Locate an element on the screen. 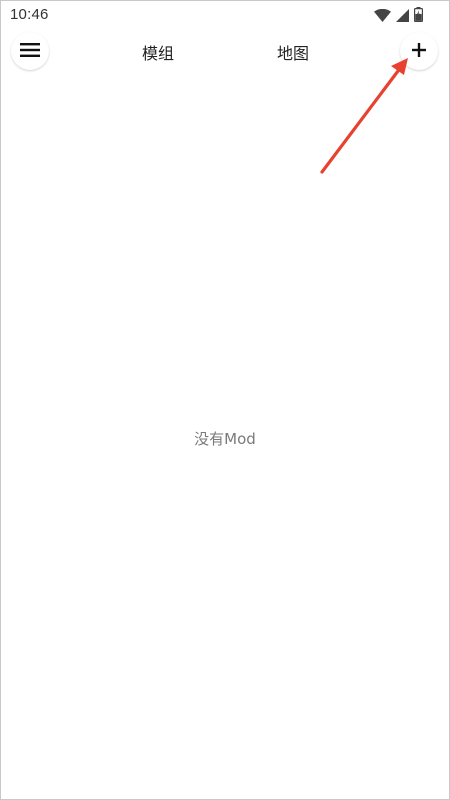 This screenshot has height=800, width=450. annotation-arrow is located at coordinates (364, 116).